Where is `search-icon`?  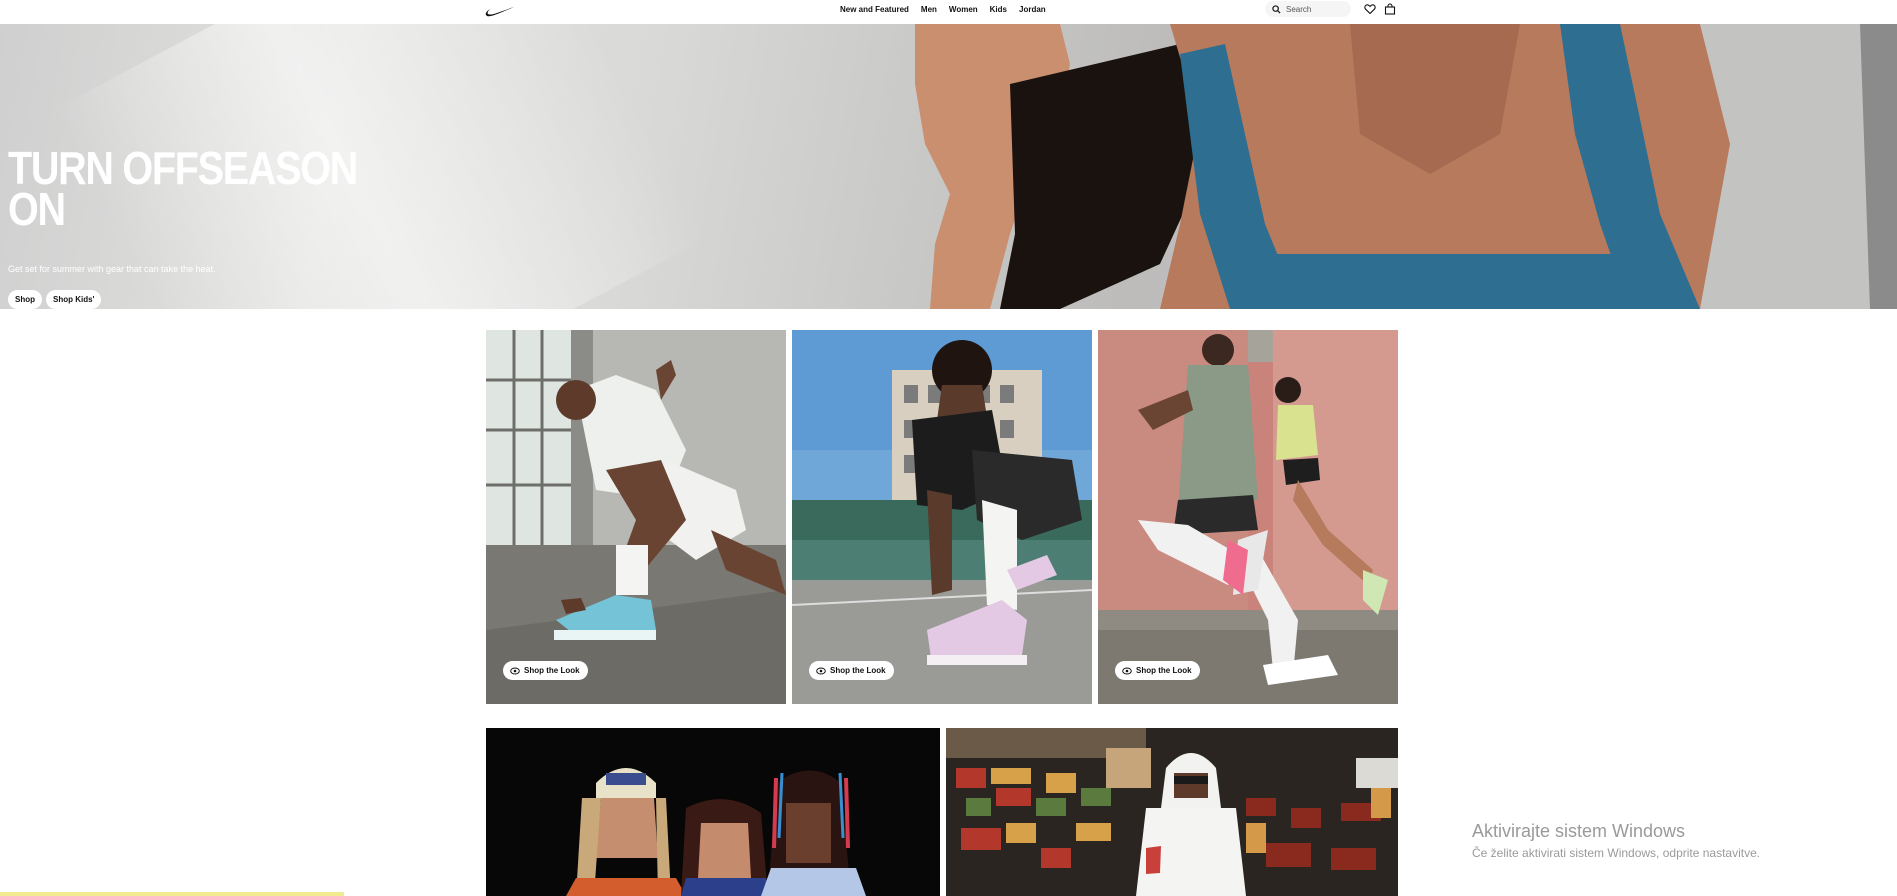 search-icon is located at coordinates (1276, 9).